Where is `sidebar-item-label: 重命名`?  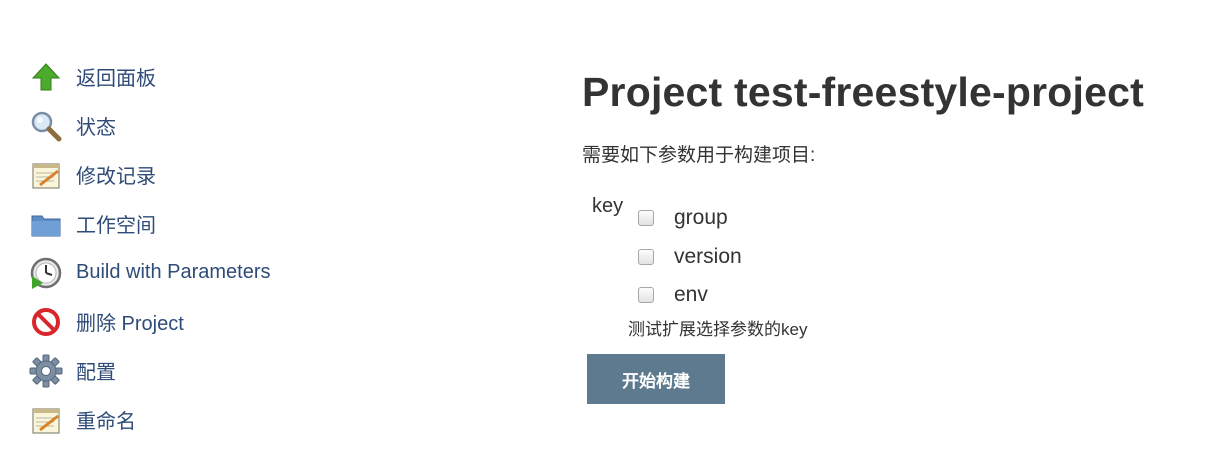 sidebar-item-label: 重命名 is located at coordinates (106, 422).